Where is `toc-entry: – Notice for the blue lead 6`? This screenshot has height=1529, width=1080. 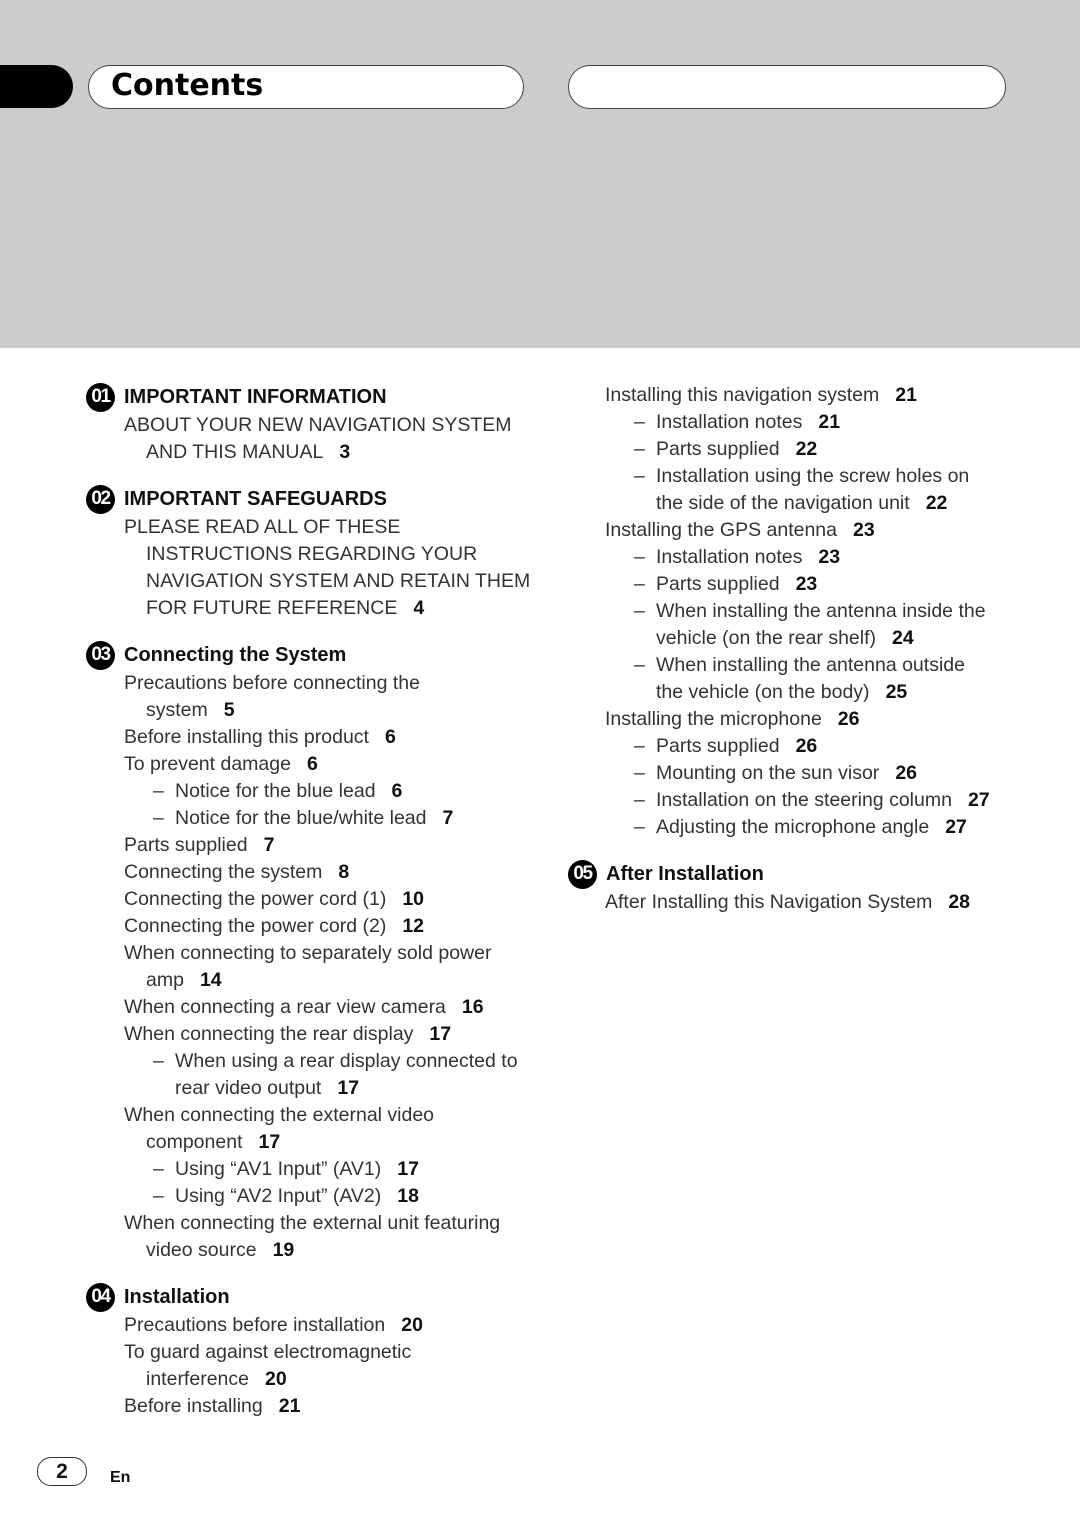 toc-entry: – Notice for the blue lead 6 is located at coordinates (316, 791).